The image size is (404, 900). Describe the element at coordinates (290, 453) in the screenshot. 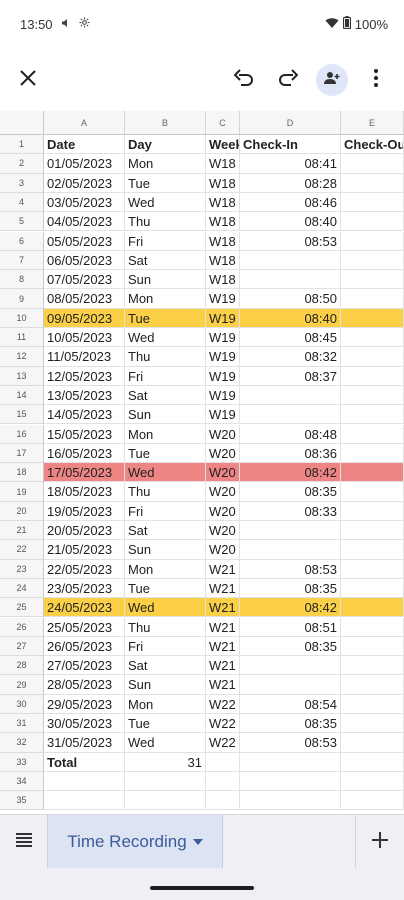

I see `checkin-cell: 08:36` at that location.